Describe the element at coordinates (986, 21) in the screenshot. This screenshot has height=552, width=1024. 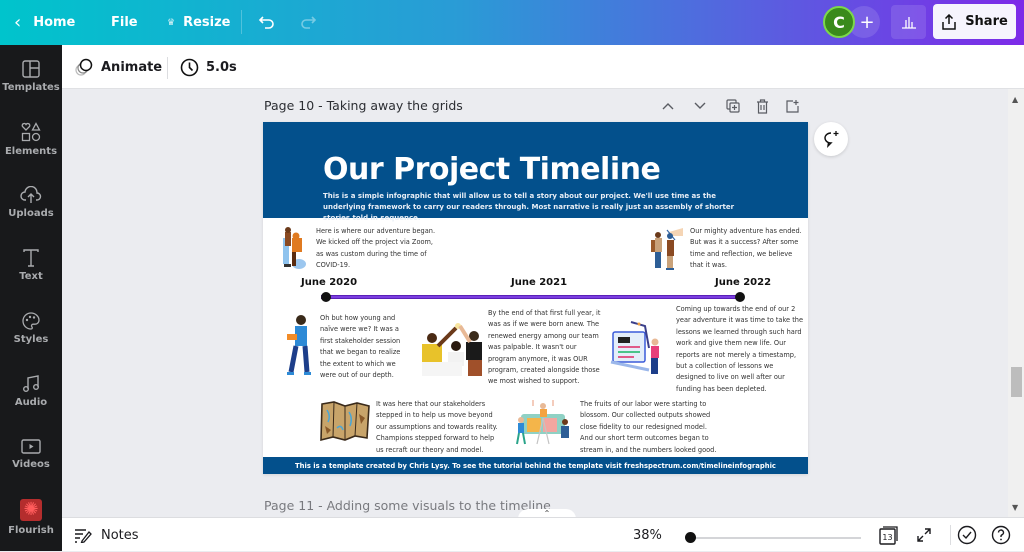
I see `share-label: Share` at that location.